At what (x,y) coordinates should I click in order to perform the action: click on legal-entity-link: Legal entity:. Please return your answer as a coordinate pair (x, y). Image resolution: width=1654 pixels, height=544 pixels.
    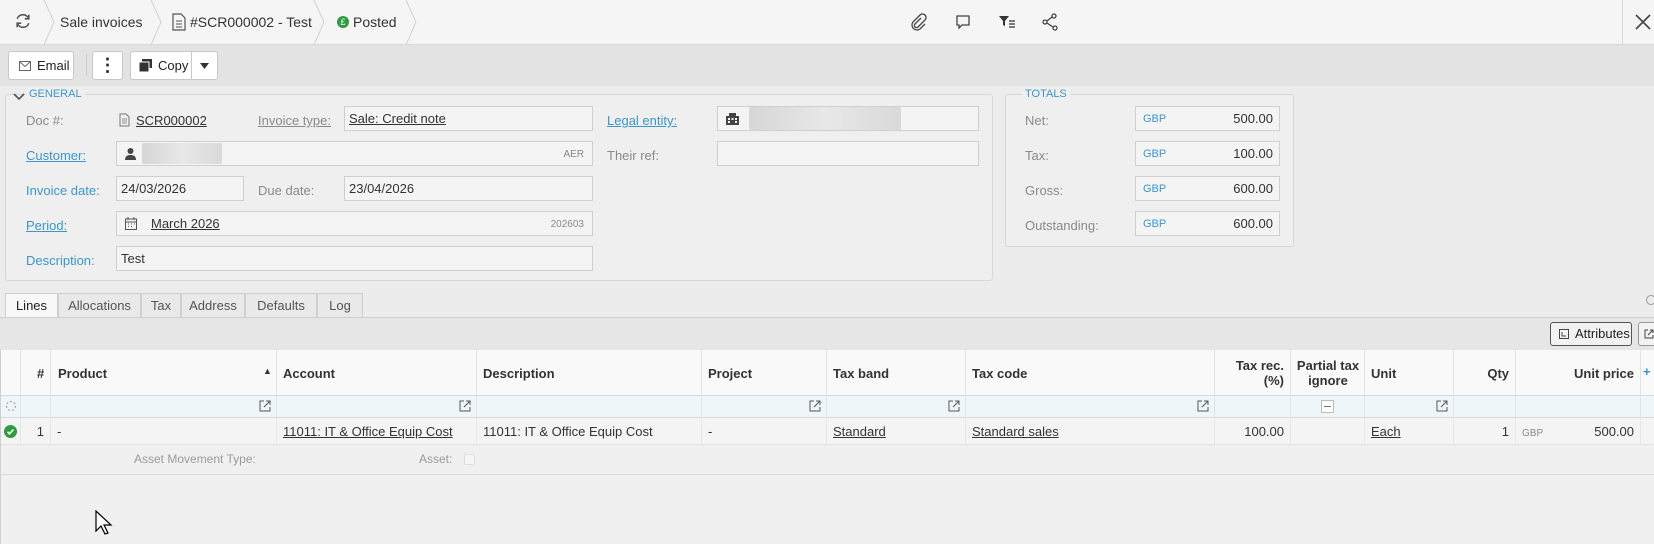
    Looking at the image, I should click on (642, 120).